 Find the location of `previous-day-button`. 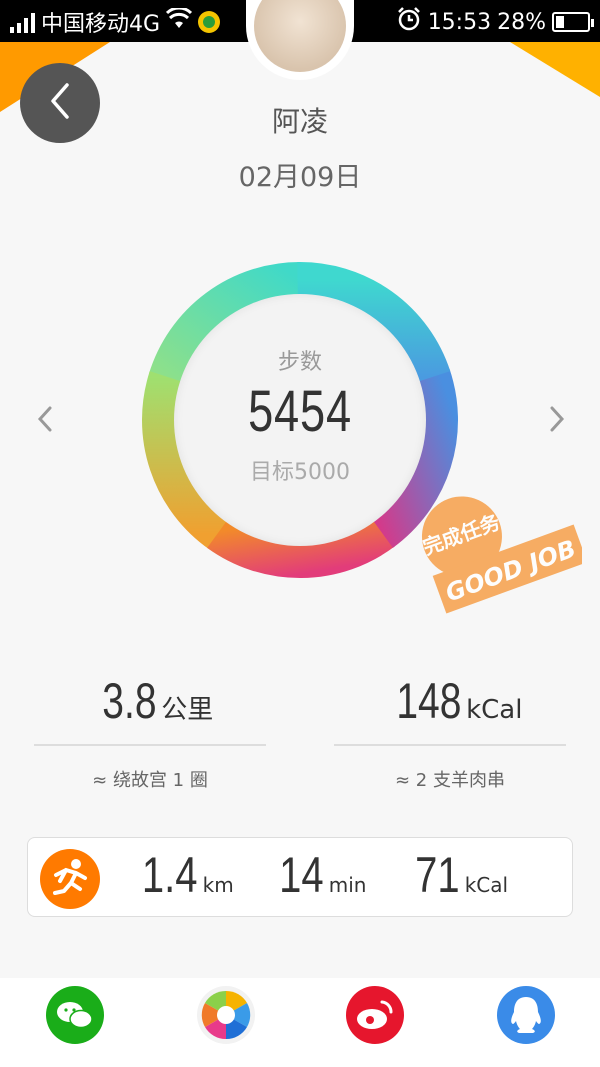

previous-day-button is located at coordinates (45, 421).